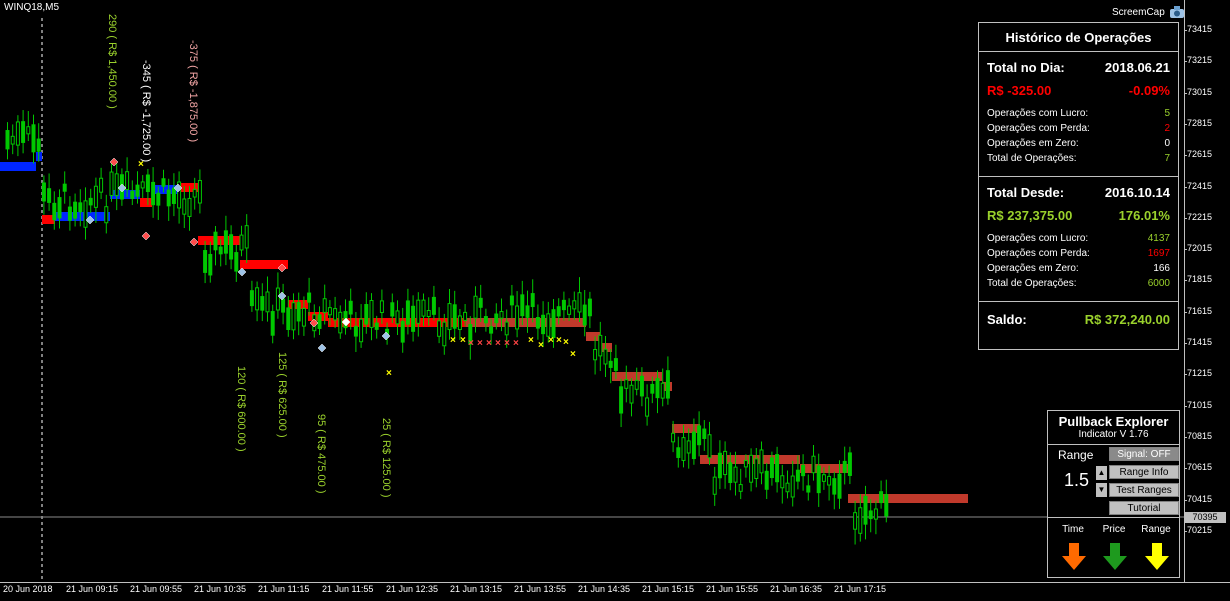 This screenshot has height=601, width=1230. What do you see at coordinates (1078, 143) in the screenshot?
I see `day-stat-row: Operações em Zero: 0` at bounding box center [1078, 143].